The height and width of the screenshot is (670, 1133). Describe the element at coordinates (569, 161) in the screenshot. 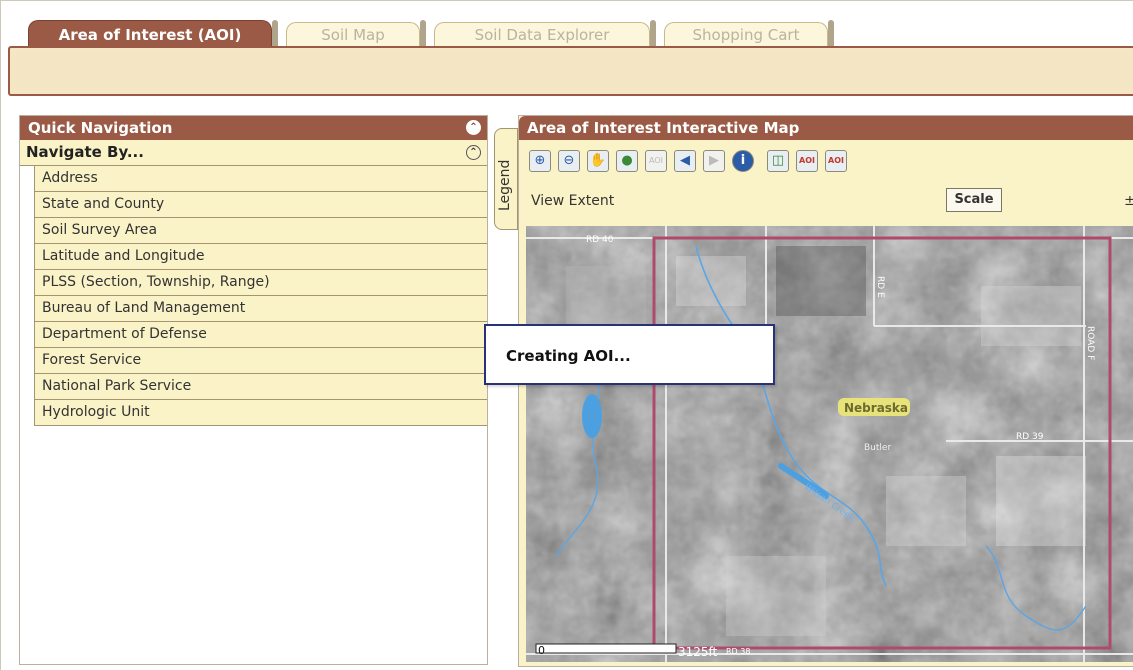

I see `zoom-out-icon: ⊖` at that location.